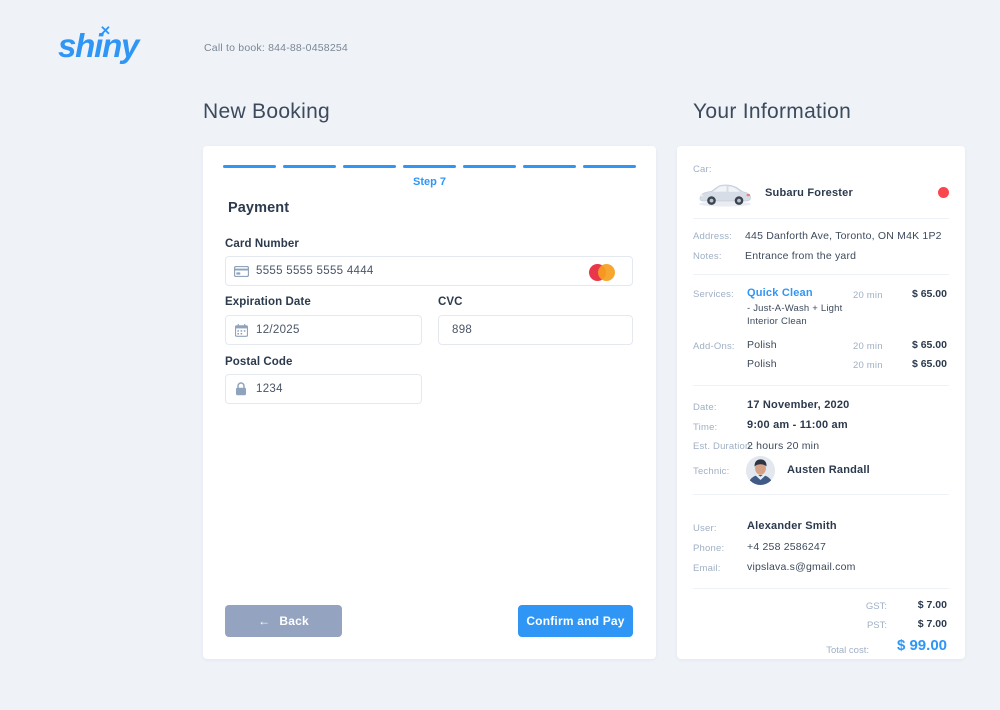  What do you see at coordinates (707, 568) in the screenshot?
I see `email-key: Email:` at bounding box center [707, 568].